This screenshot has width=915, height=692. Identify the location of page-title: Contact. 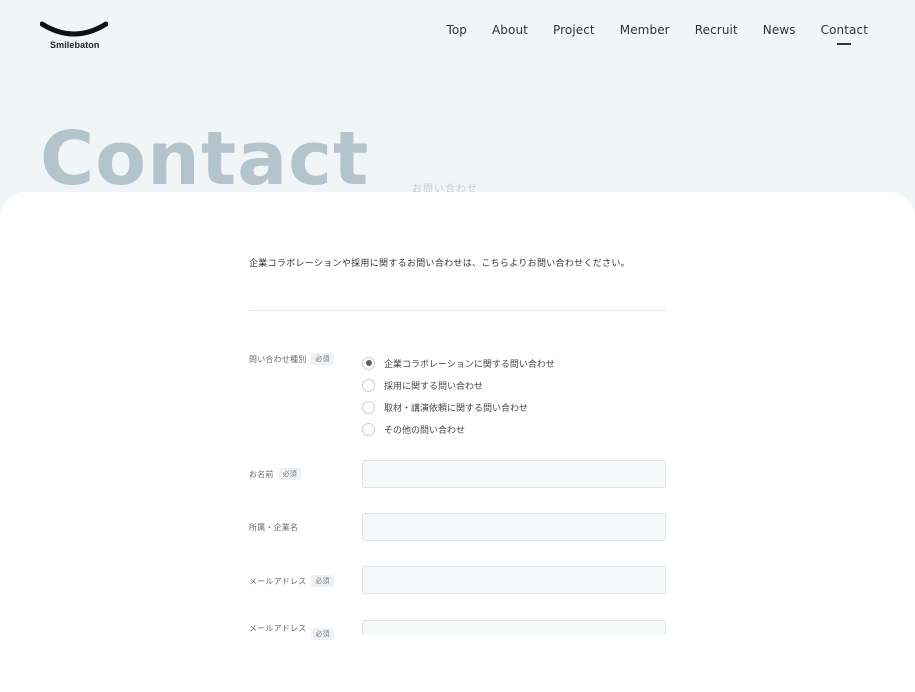
(205, 159).